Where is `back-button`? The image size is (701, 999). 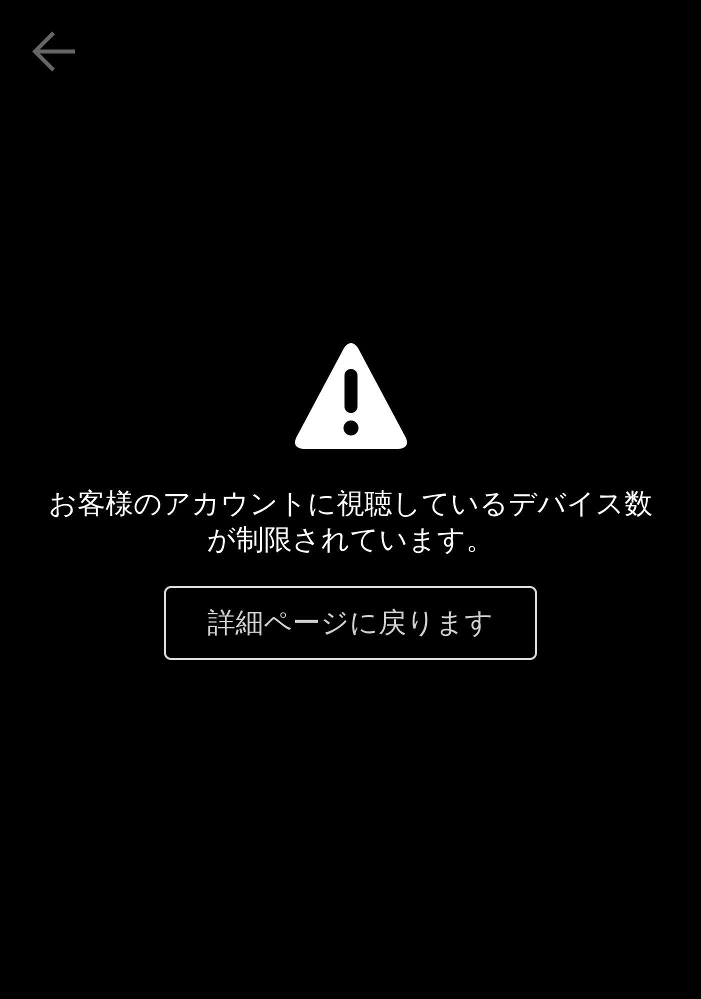 back-button is located at coordinates (53, 51).